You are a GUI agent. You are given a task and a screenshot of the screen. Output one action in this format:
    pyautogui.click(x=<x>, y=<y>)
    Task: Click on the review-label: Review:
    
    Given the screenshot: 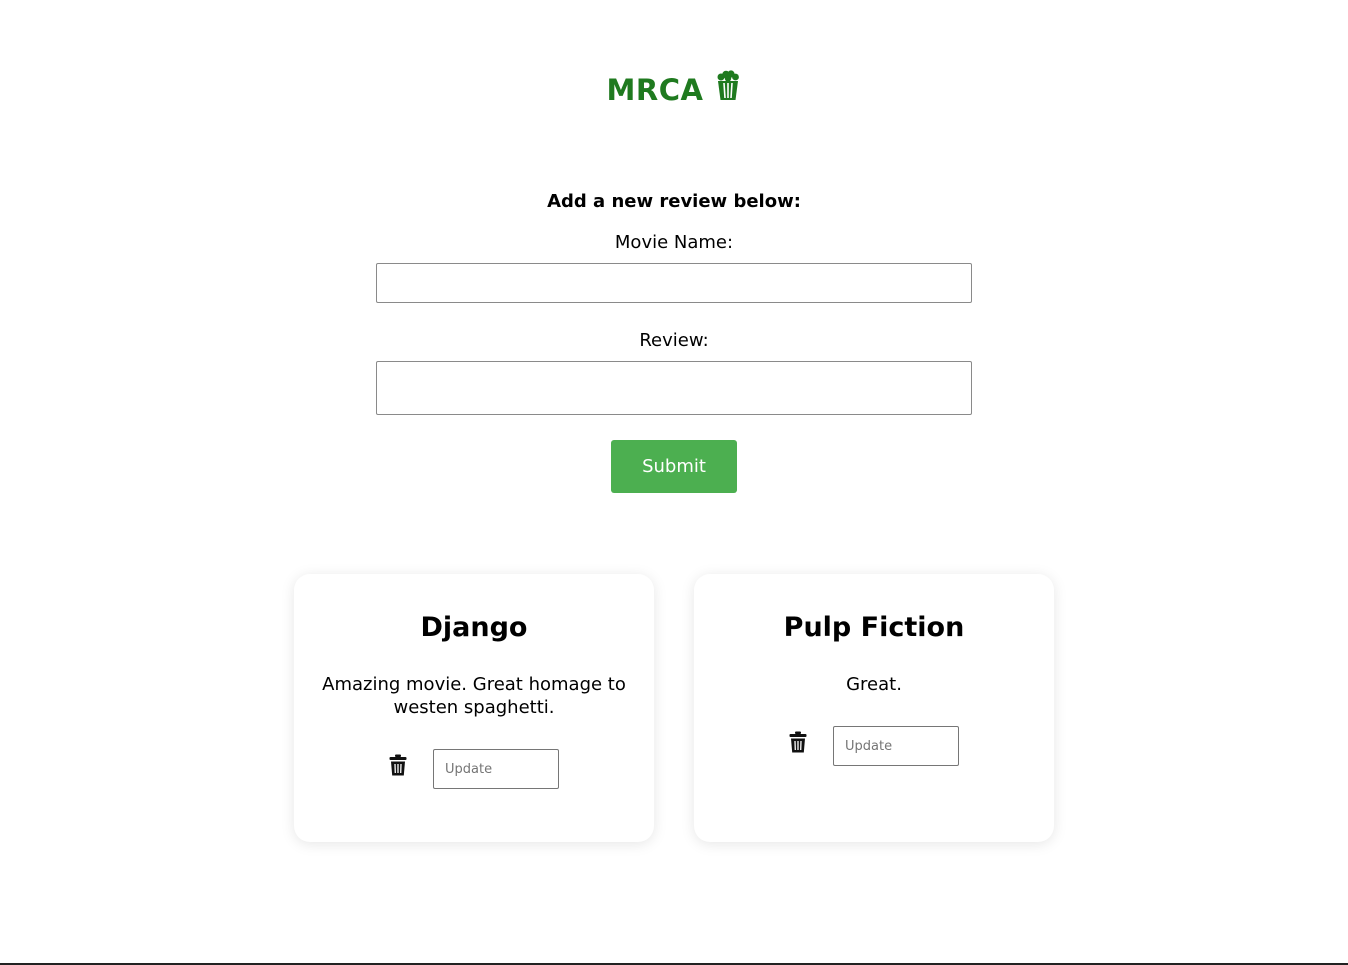 What is the action you would take?
    pyautogui.click(x=674, y=340)
    